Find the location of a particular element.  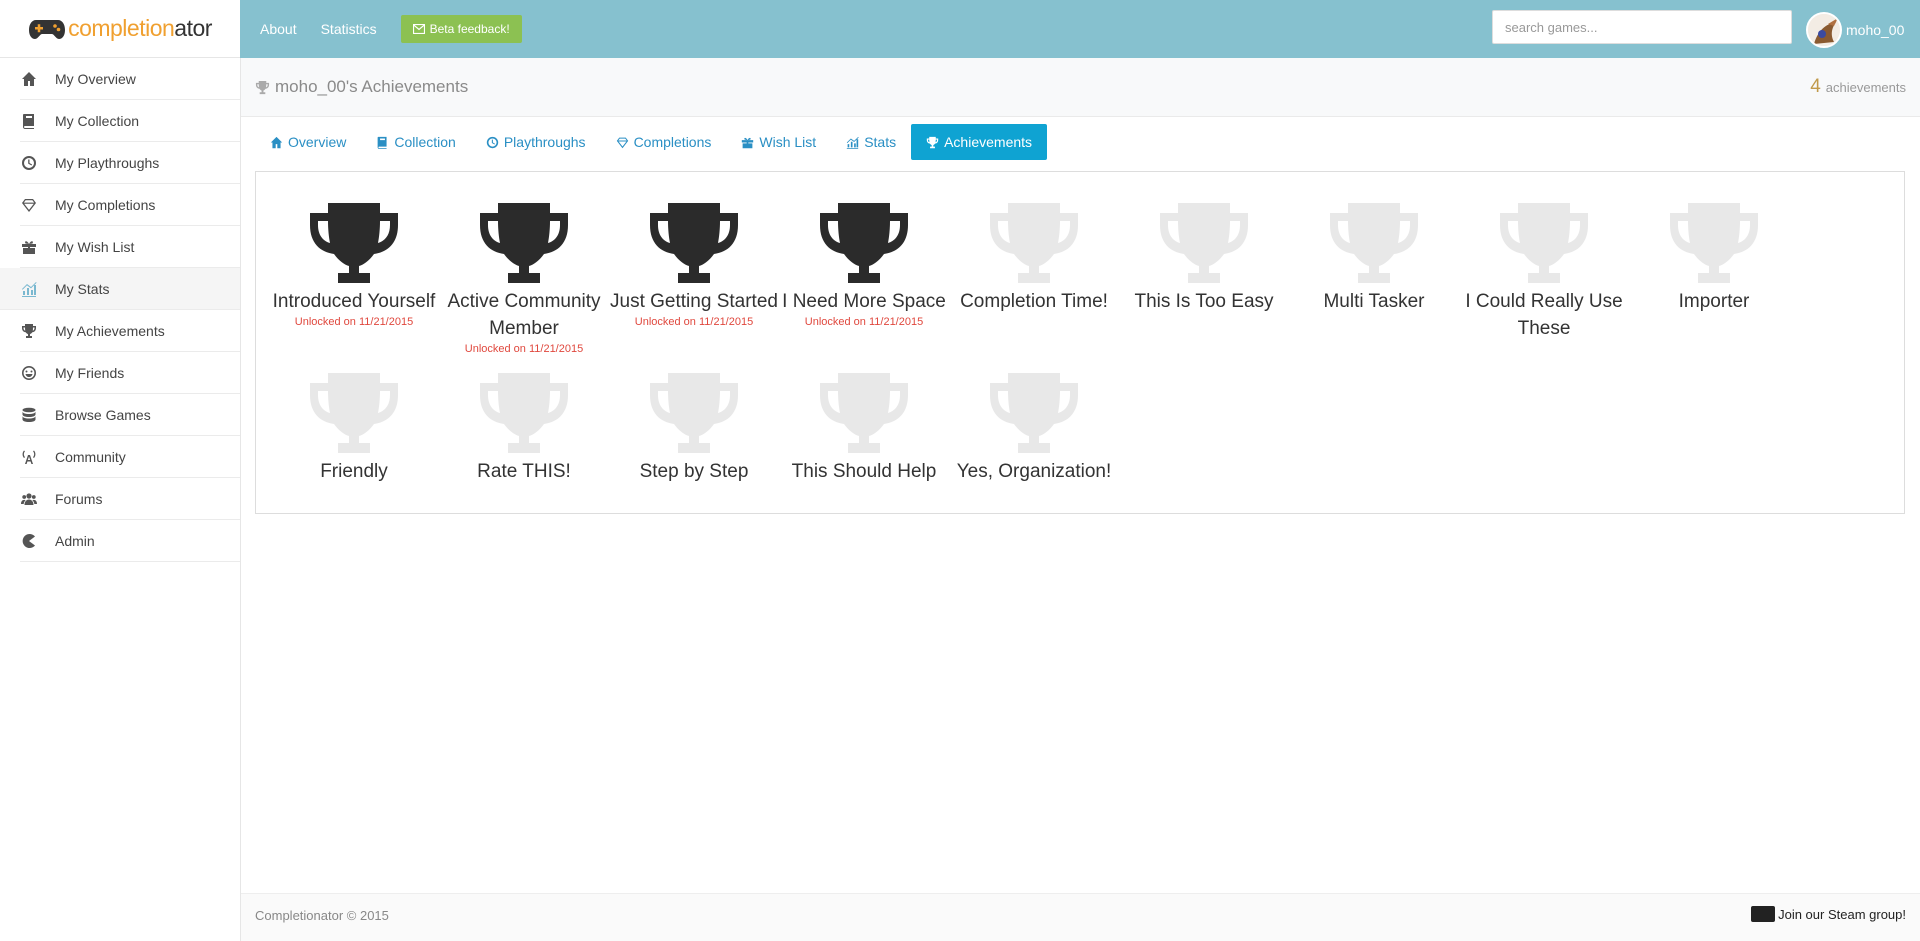

tab-label: Wish List is located at coordinates (788, 142).